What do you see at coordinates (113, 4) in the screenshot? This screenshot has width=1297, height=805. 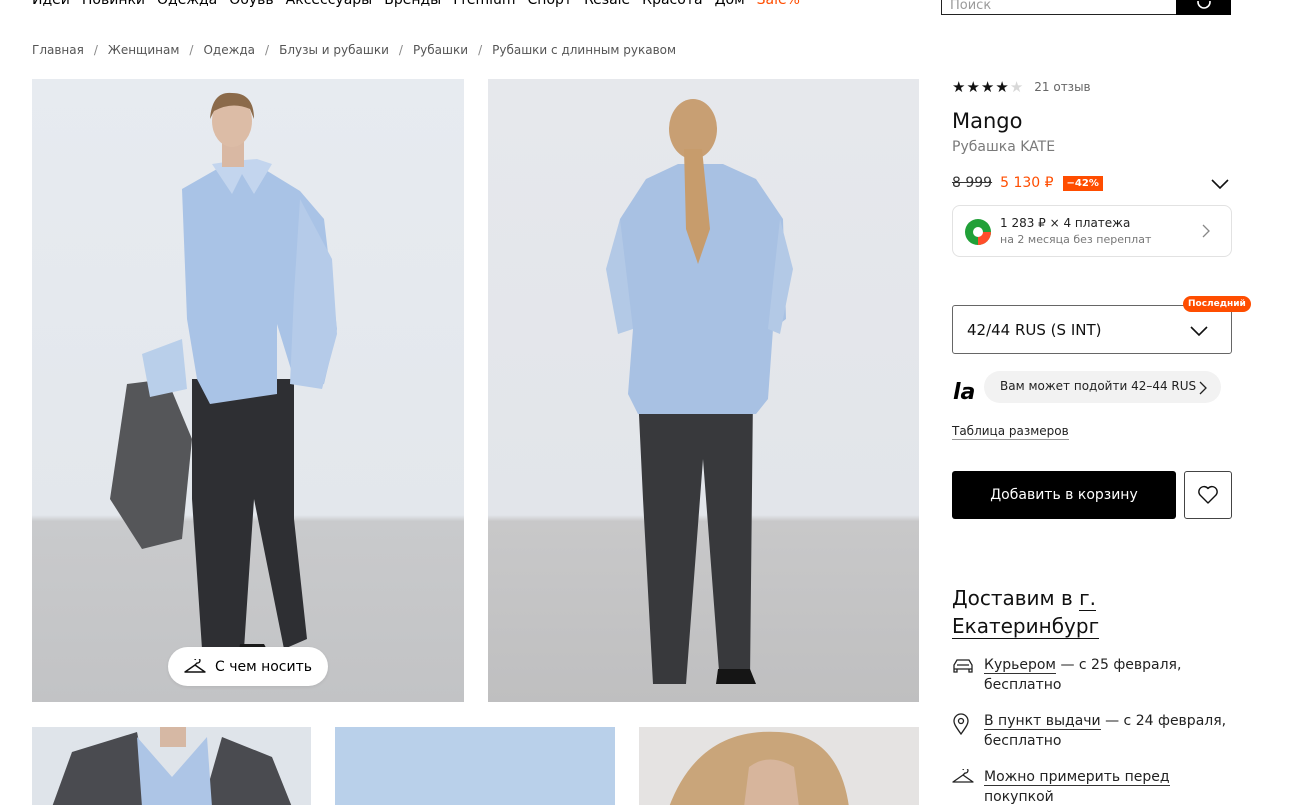 I see `nav-item-new: Новинки` at bounding box center [113, 4].